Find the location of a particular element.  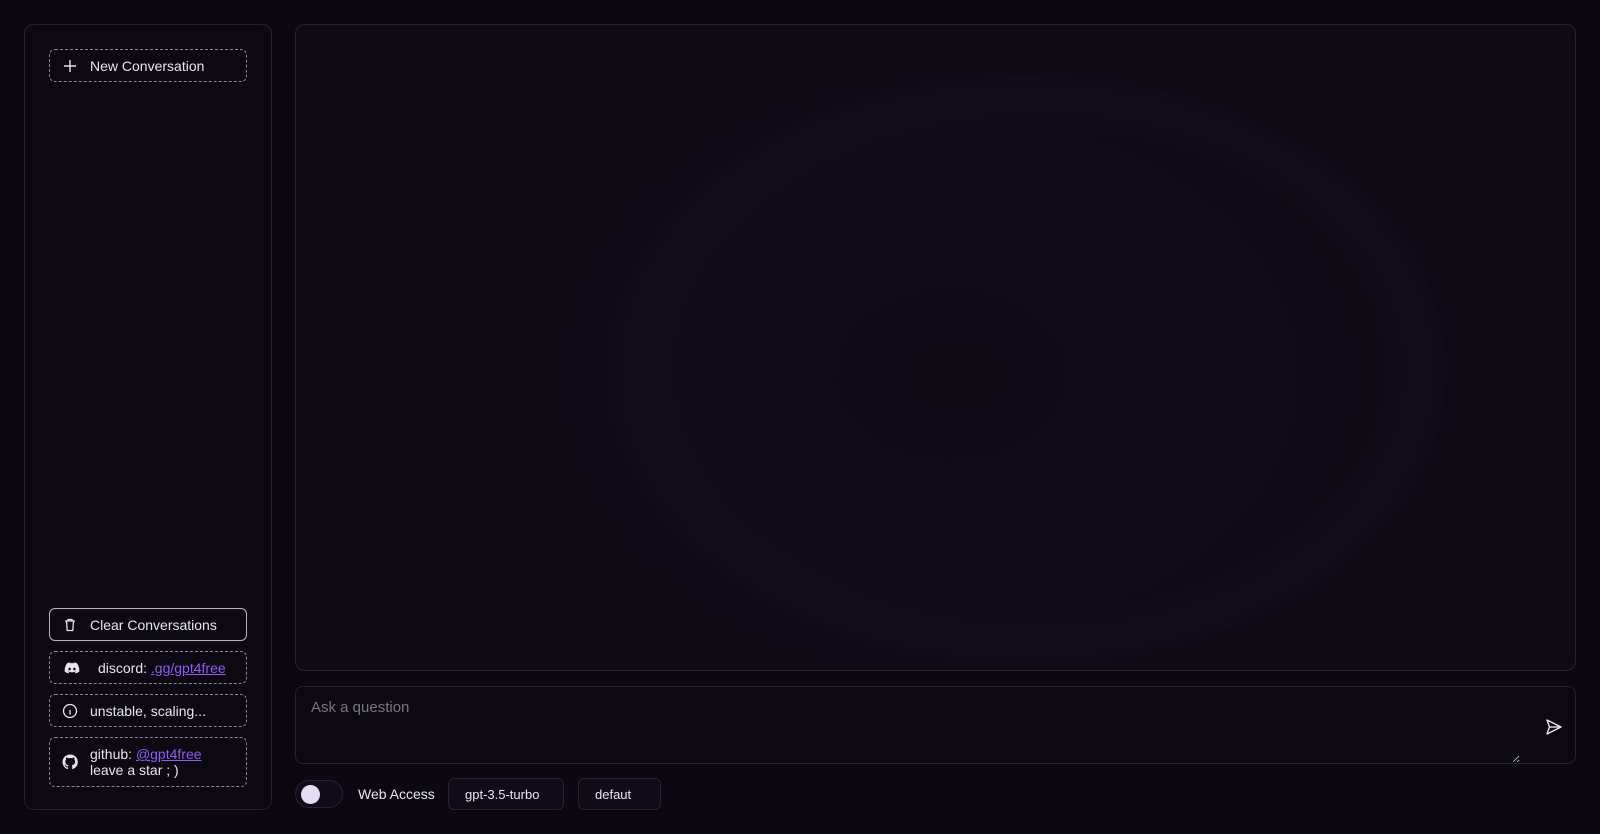

trash-icon is located at coordinates (70, 625).